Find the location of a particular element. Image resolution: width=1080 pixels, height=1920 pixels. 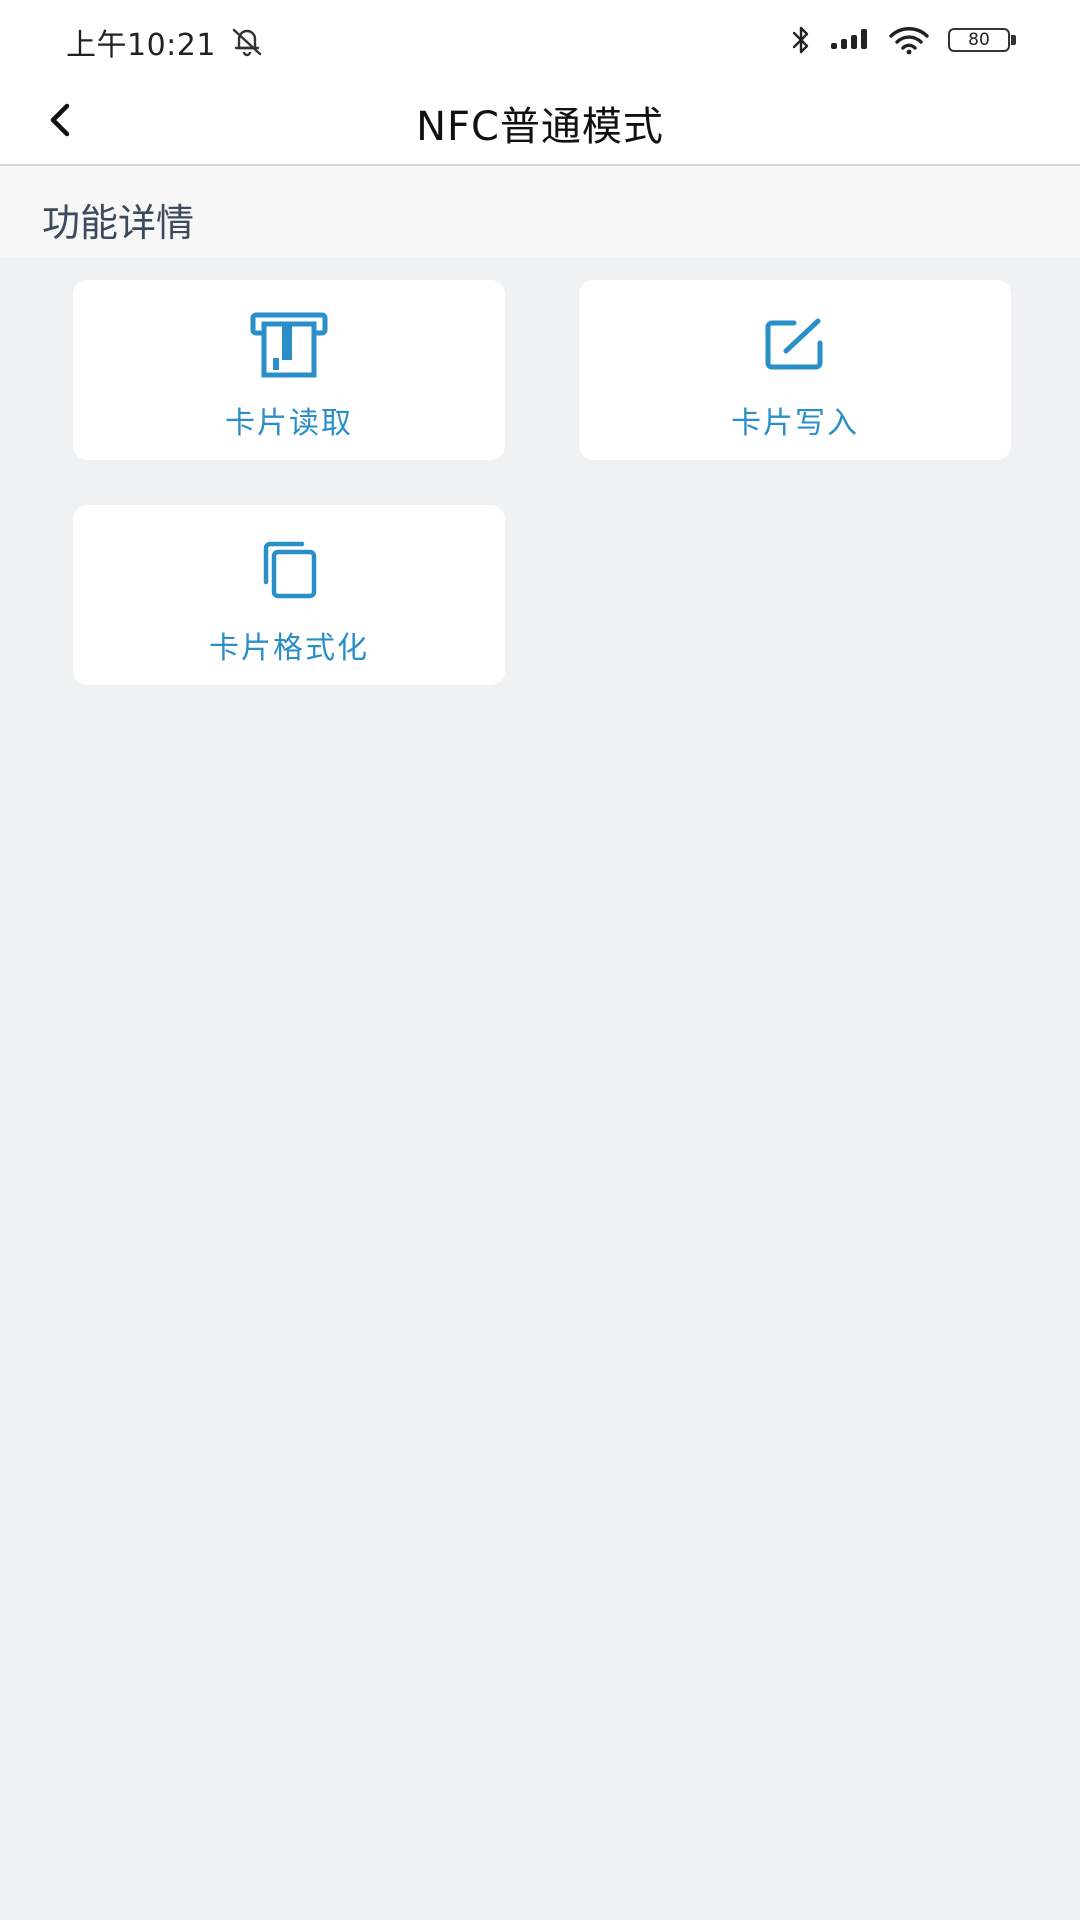

wifi-icon is located at coordinates (909, 40).